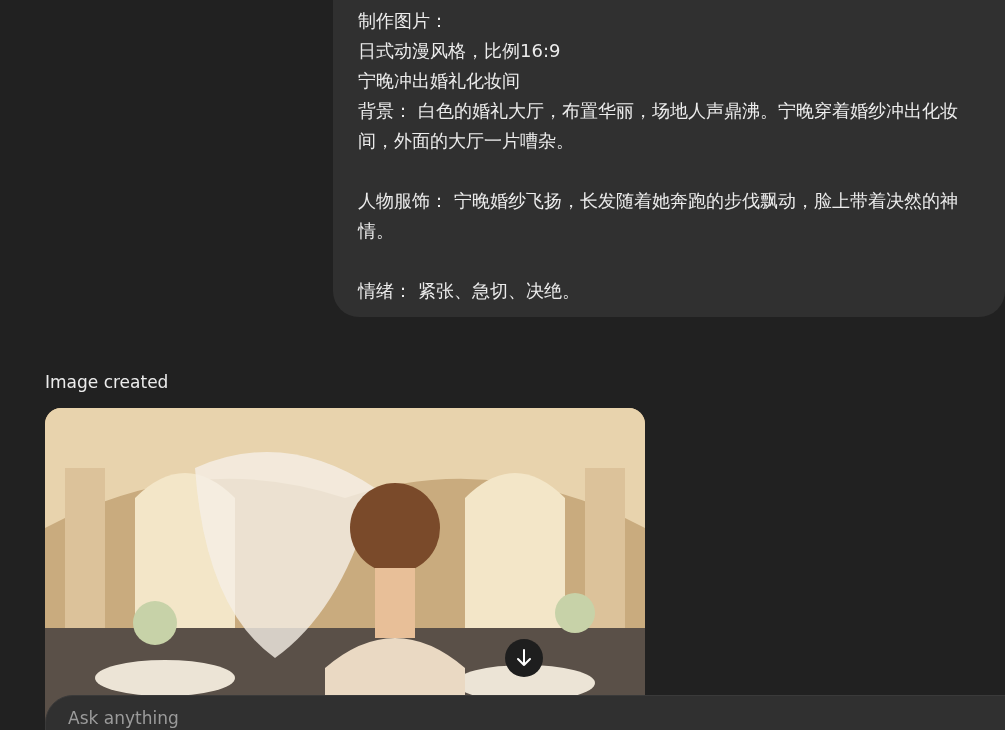 This screenshot has height=730, width=1005. Describe the element at coordinates (403, 21) in the screenshot. I see `message-text: 制作图片：` at that location.